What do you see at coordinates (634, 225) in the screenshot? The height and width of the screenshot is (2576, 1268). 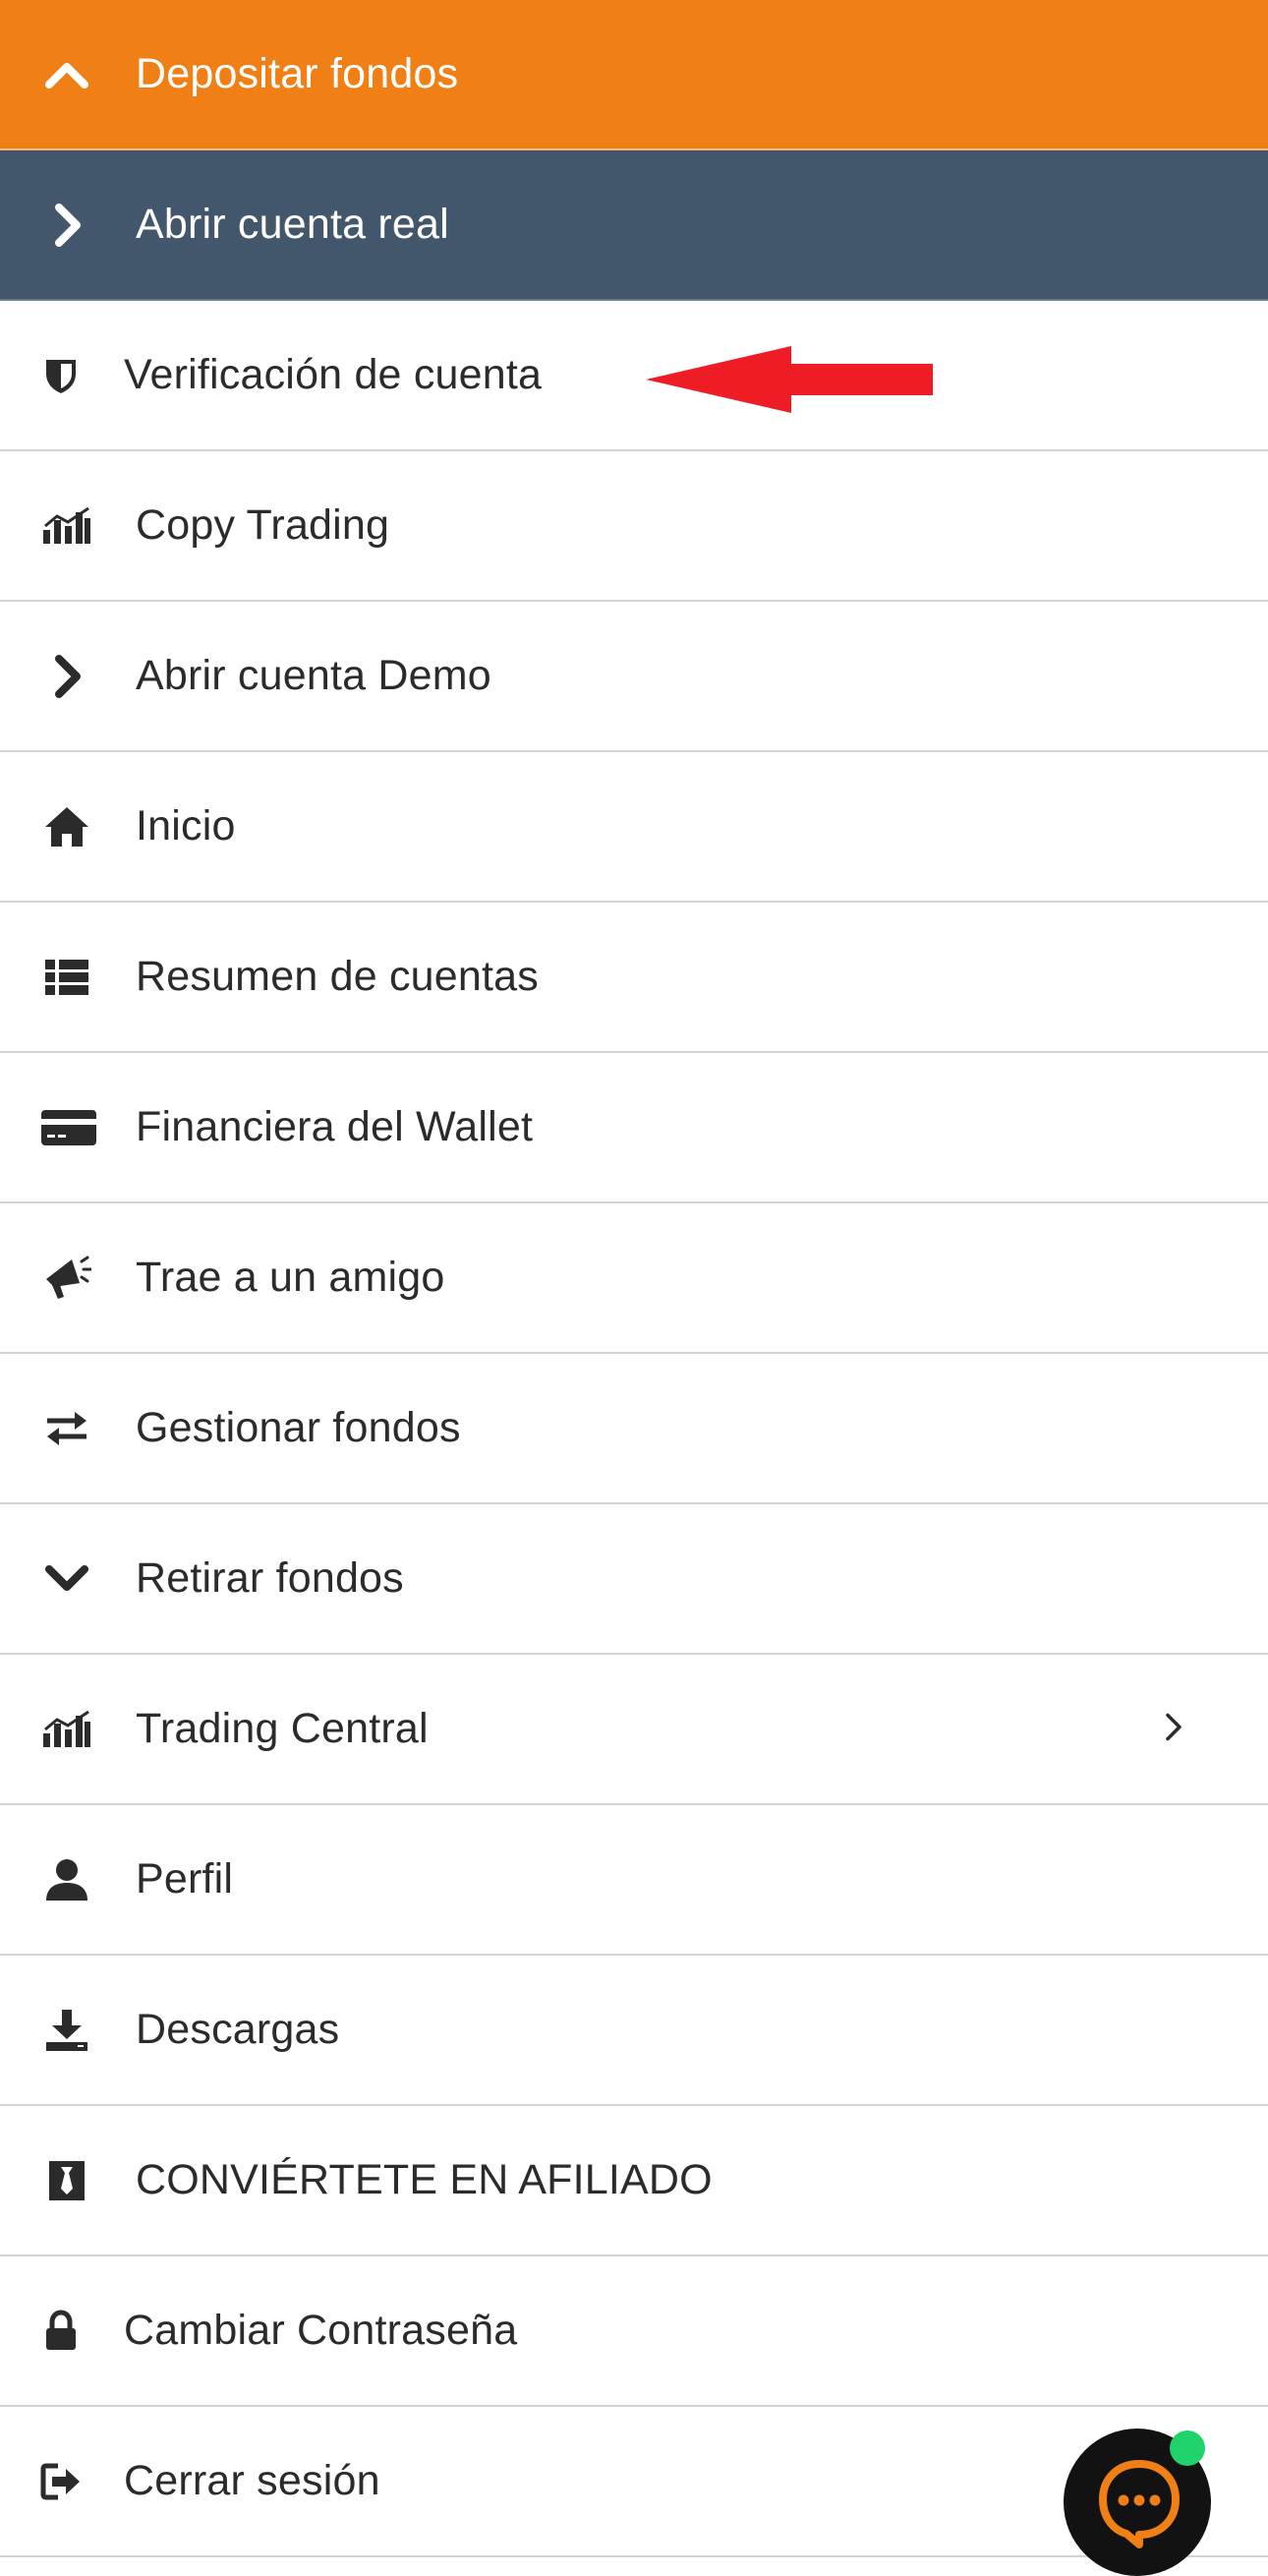 I see `menu-item-abrir-cuenta-real: Abrir cuenta real` at bounding box center [634, 225].